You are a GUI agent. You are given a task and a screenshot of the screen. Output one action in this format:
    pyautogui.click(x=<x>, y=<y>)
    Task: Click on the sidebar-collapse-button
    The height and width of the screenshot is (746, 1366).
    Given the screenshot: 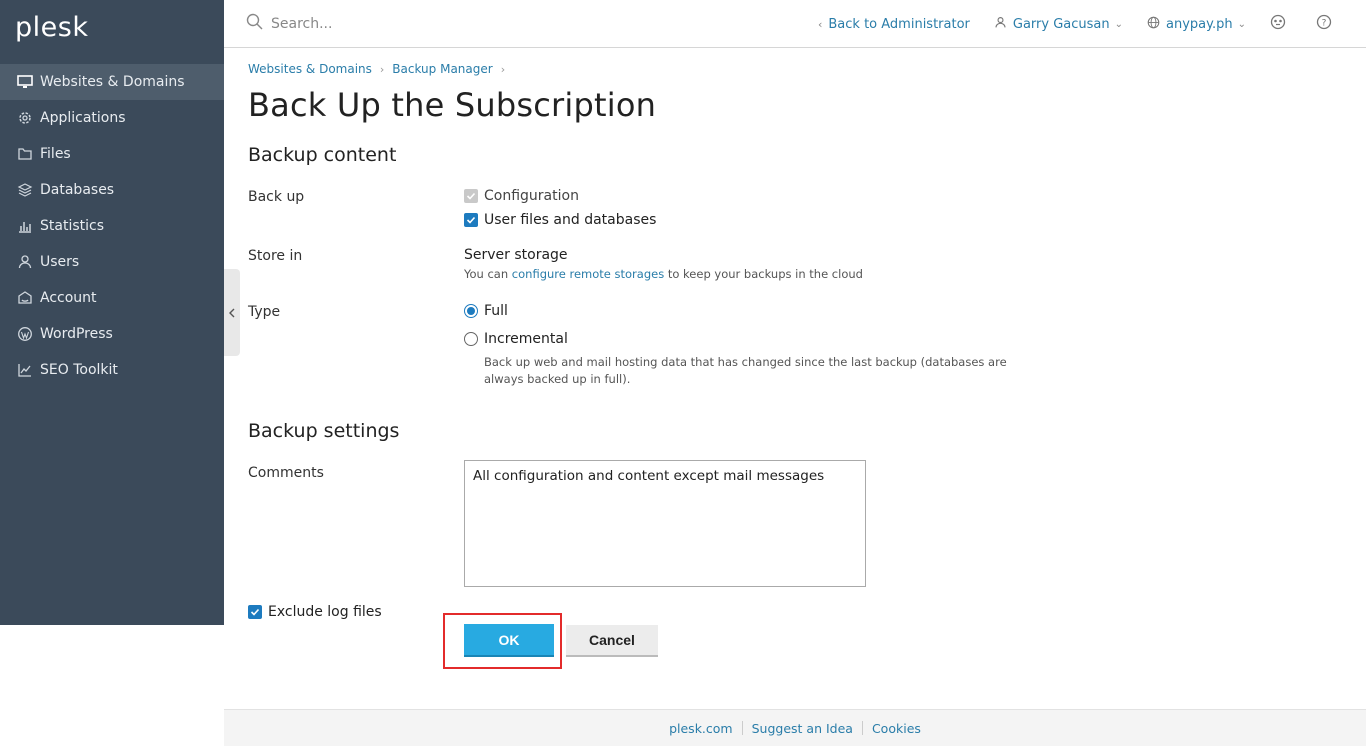 What is the action you would take?
    pyautogui.click(x=232, y=312)
    